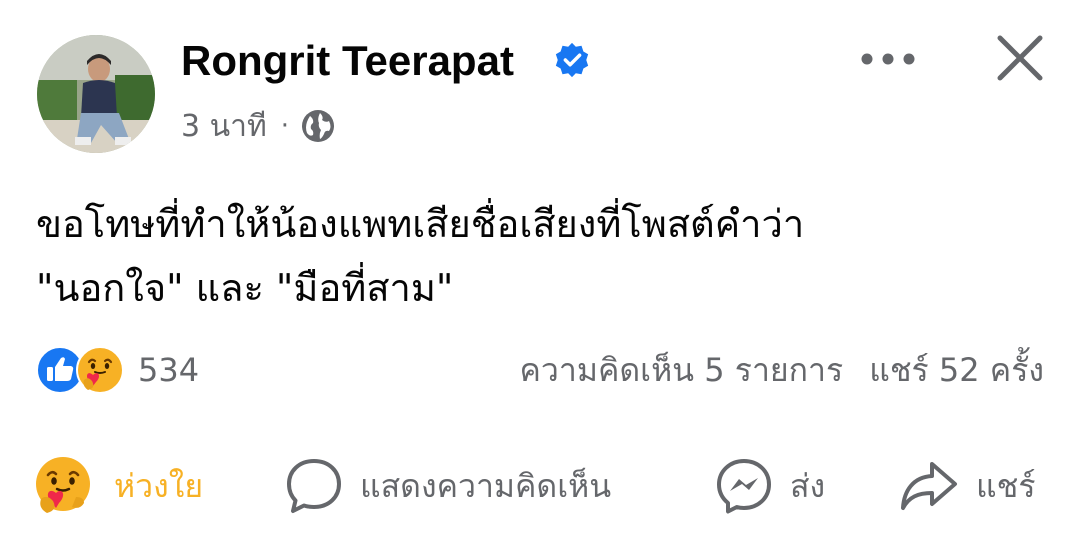  What do you see at coordinates (682, 370) in the screenshot?
I see `comment-count-link: ความคิดเห็น 5 รายการ` at bounding box center [682, 370].